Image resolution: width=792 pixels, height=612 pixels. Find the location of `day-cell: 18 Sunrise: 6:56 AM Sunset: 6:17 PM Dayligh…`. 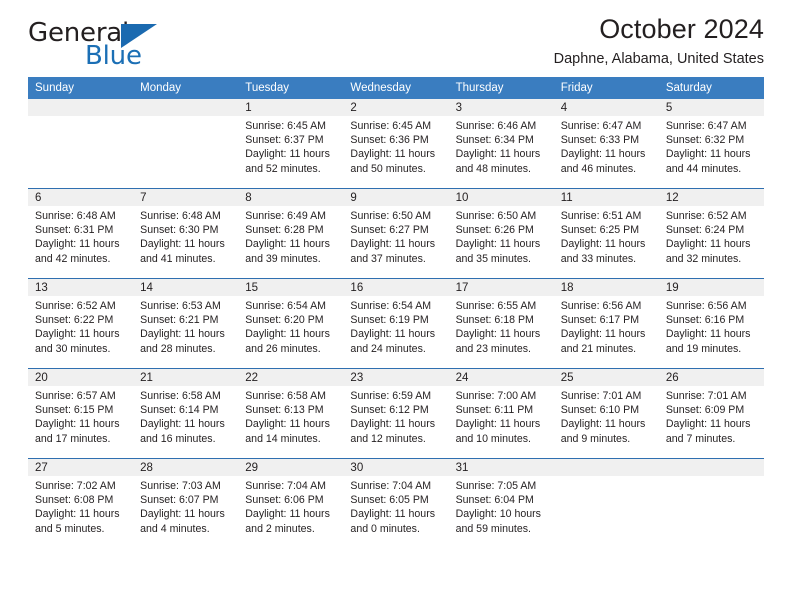

day-cell: 18 Sunrise: 6:56 AM Sunset: 6:17 PM Dayligh… is located at coordinates (606, 323).